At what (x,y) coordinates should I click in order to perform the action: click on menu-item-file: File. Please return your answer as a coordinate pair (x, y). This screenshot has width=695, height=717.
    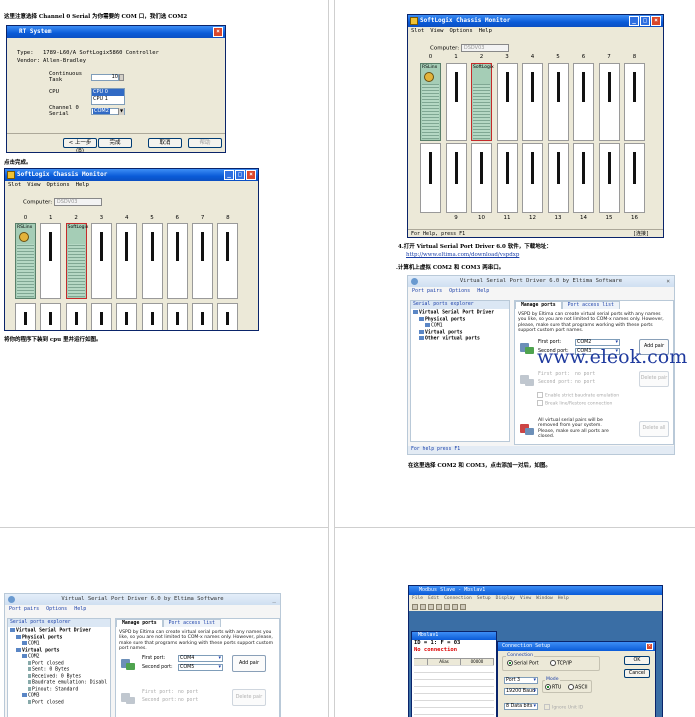
    Looking at the image, I should click on (417, 598).